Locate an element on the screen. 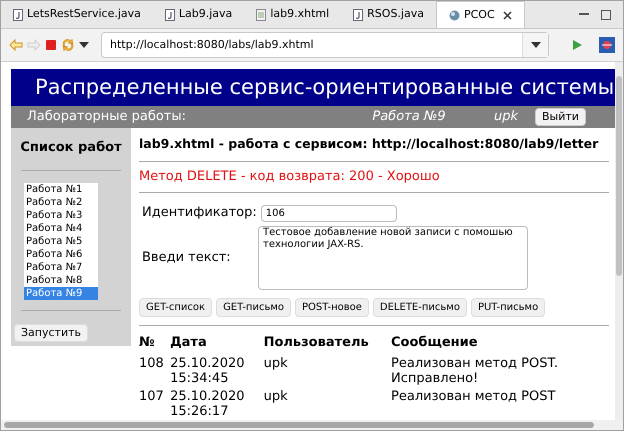  action-button: POST-новое is located at coordinates (332, 307).